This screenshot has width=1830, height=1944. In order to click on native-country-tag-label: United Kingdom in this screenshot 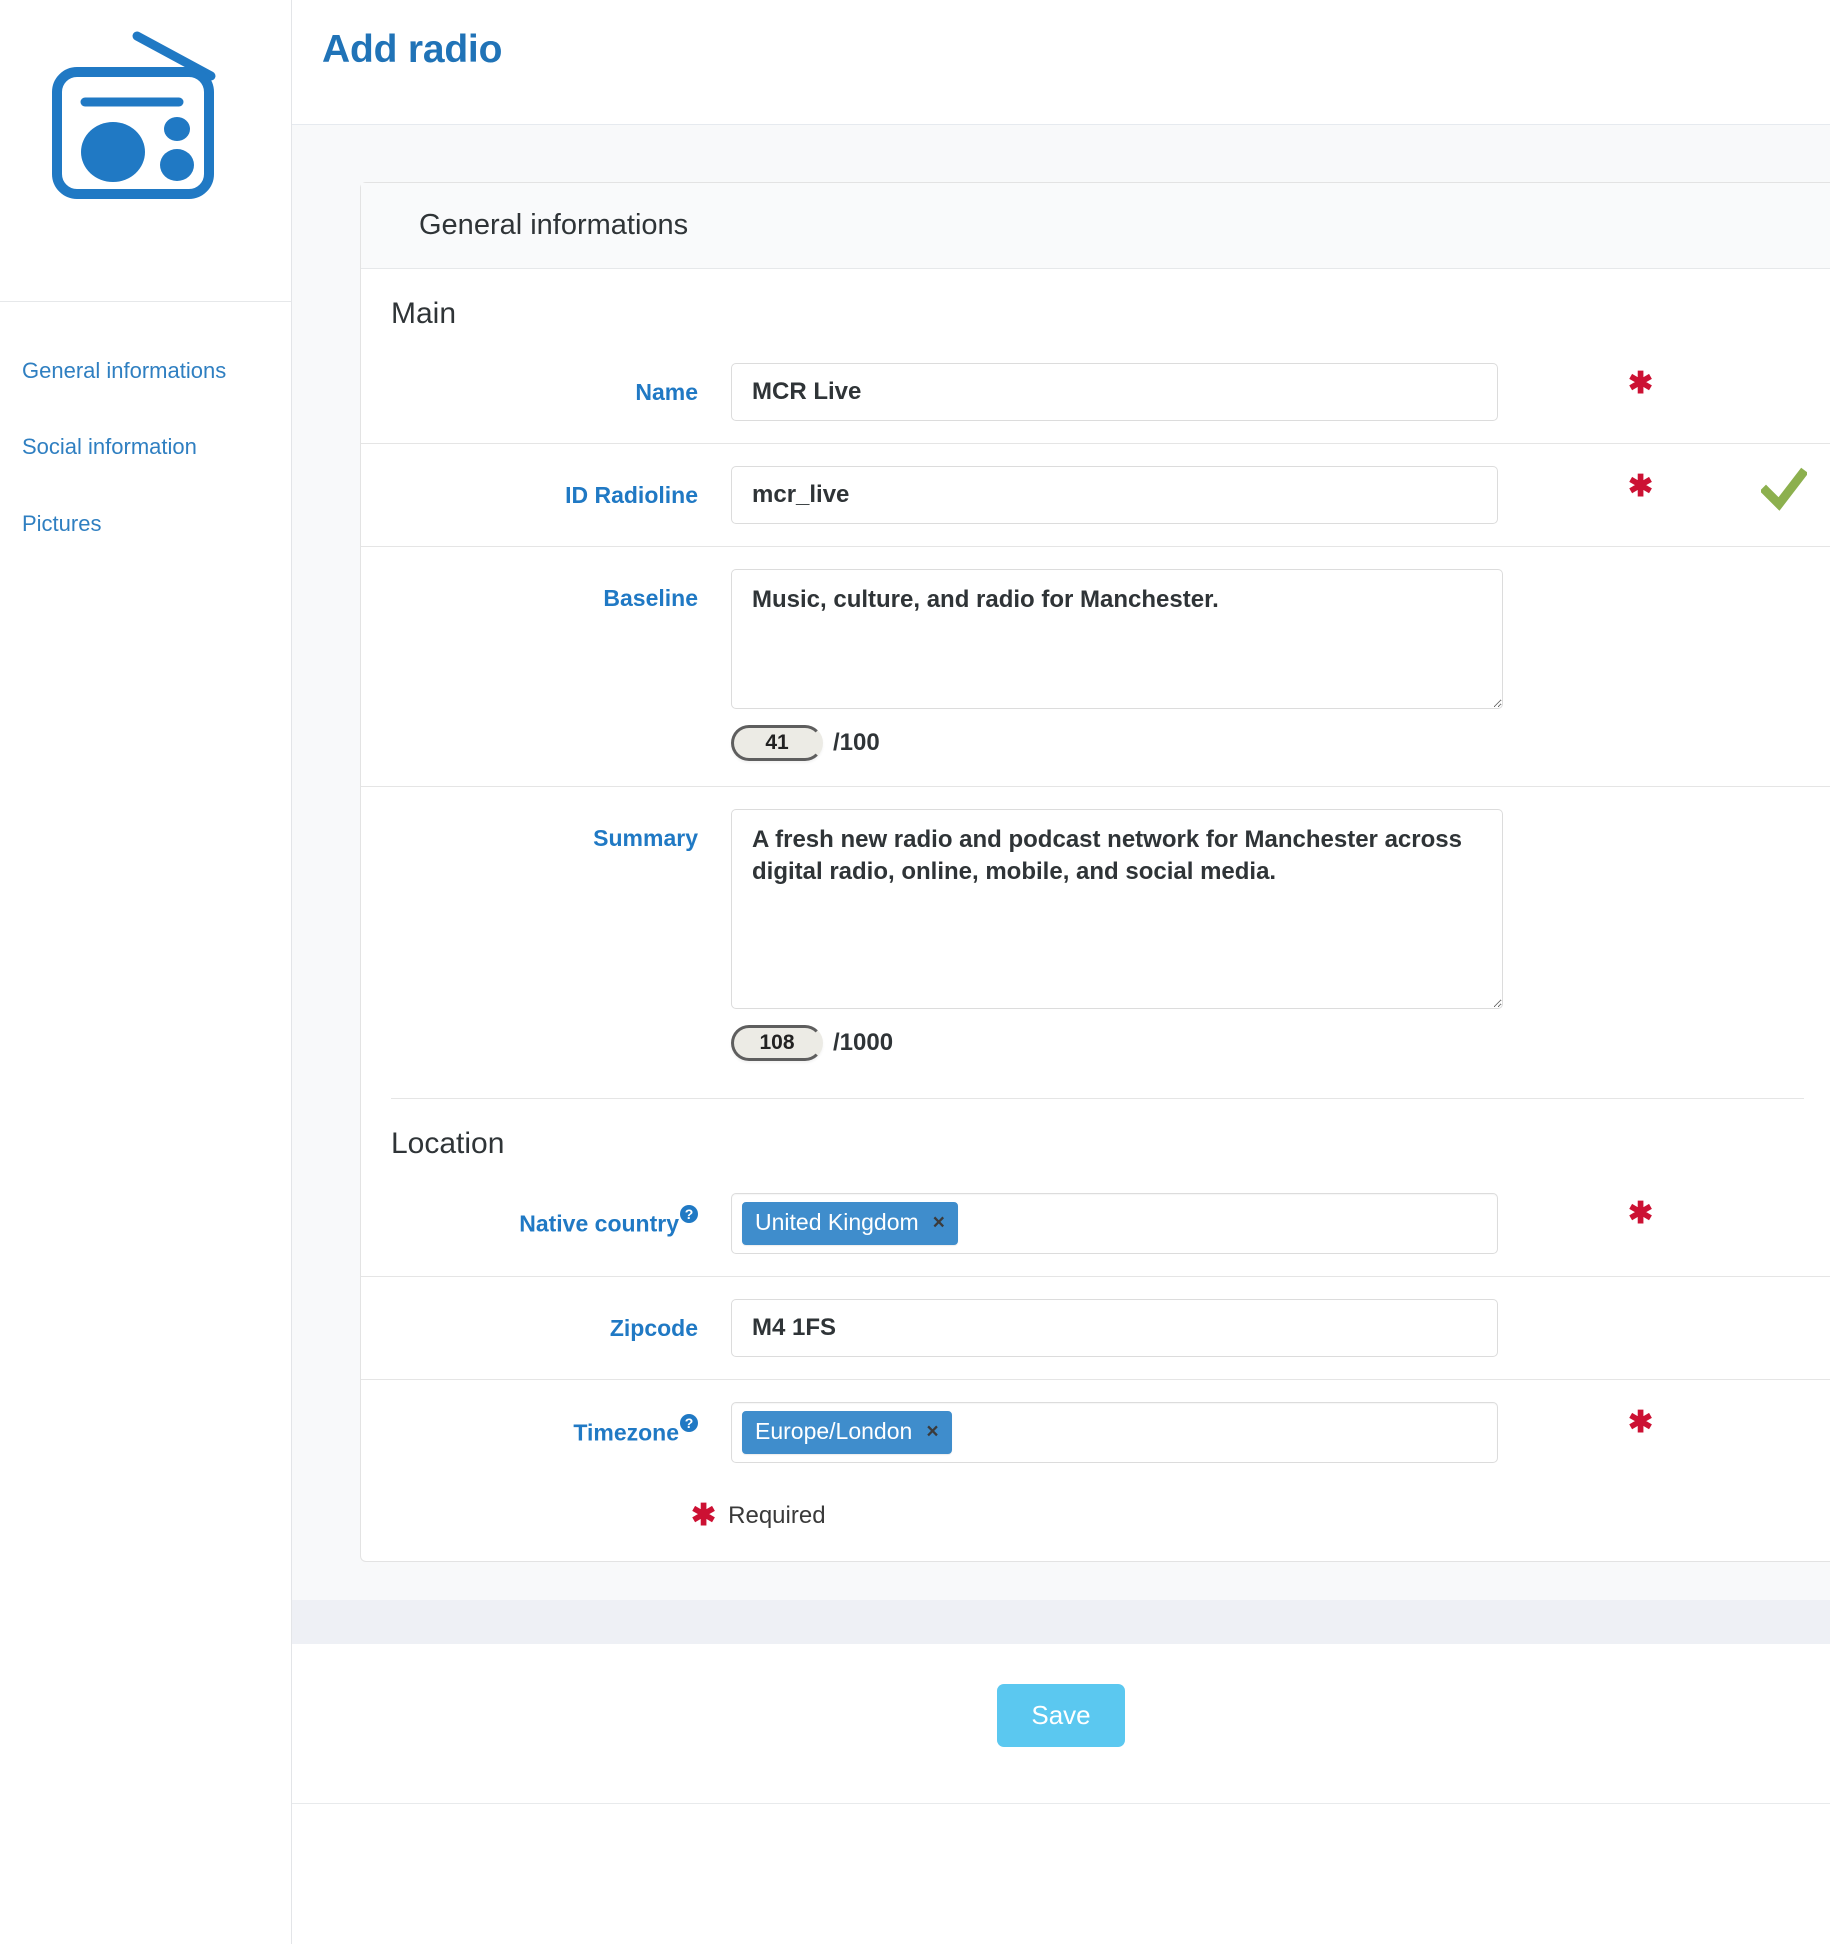, I will do `click(837, 1222)`.